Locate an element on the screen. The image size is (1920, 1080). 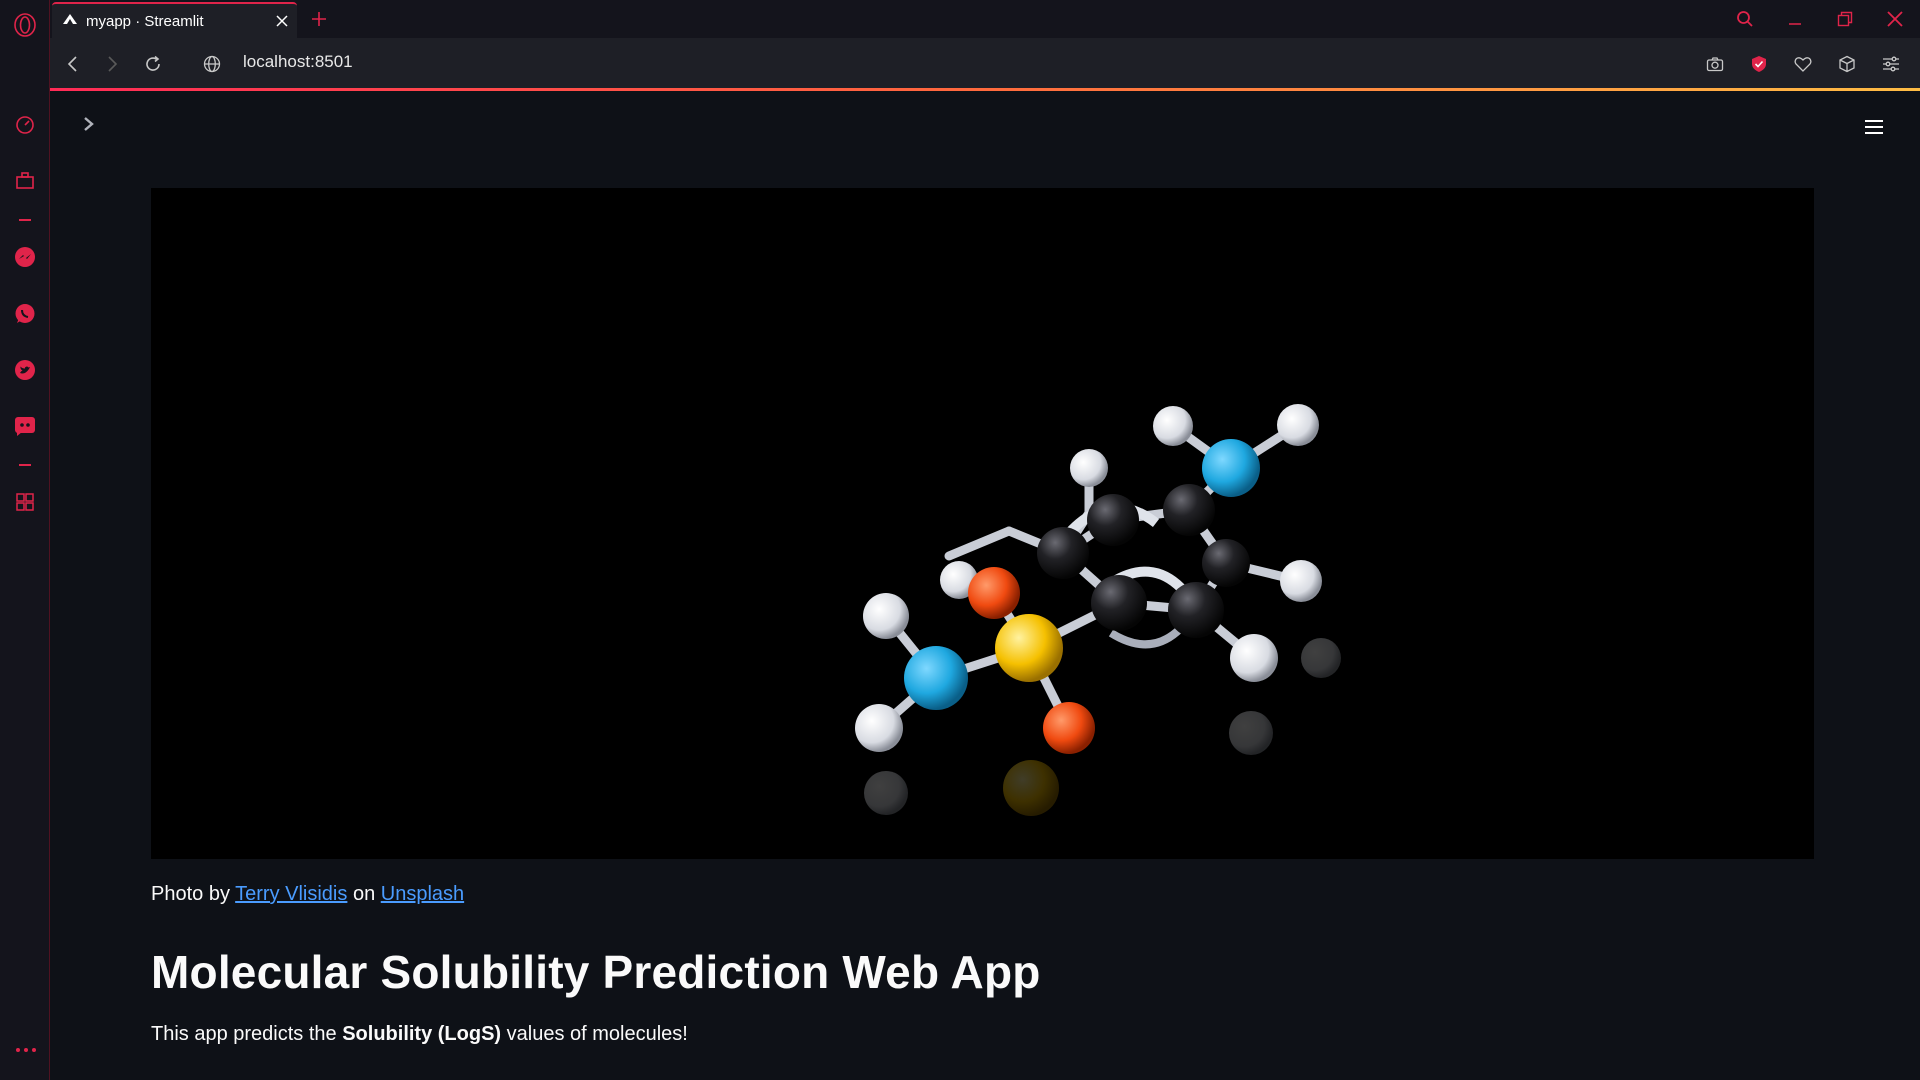
twitter-icon is located at coordinates (25, 370).